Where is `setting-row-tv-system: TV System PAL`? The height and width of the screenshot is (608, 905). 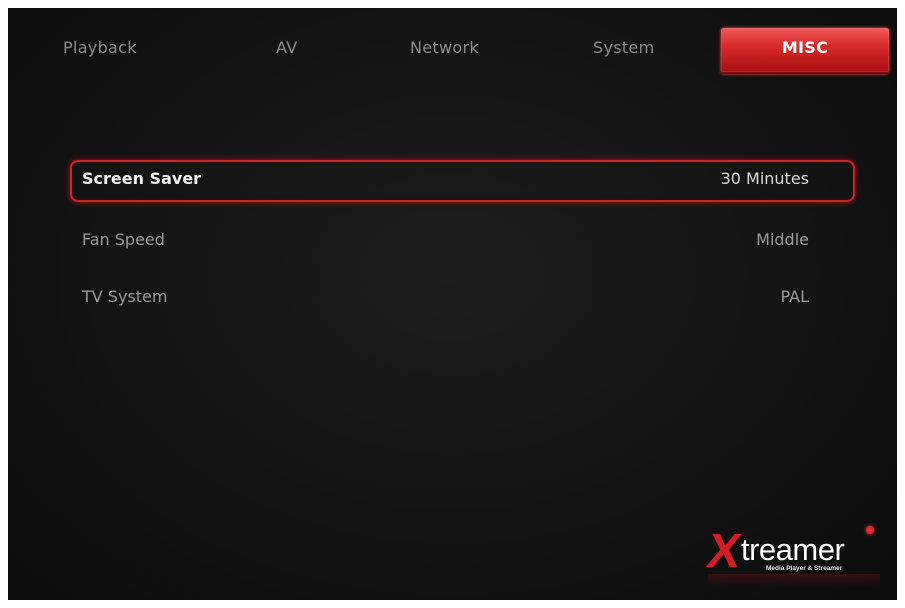 setting-row-tv-system: TV System PAL is located at coordinates (462, 297).